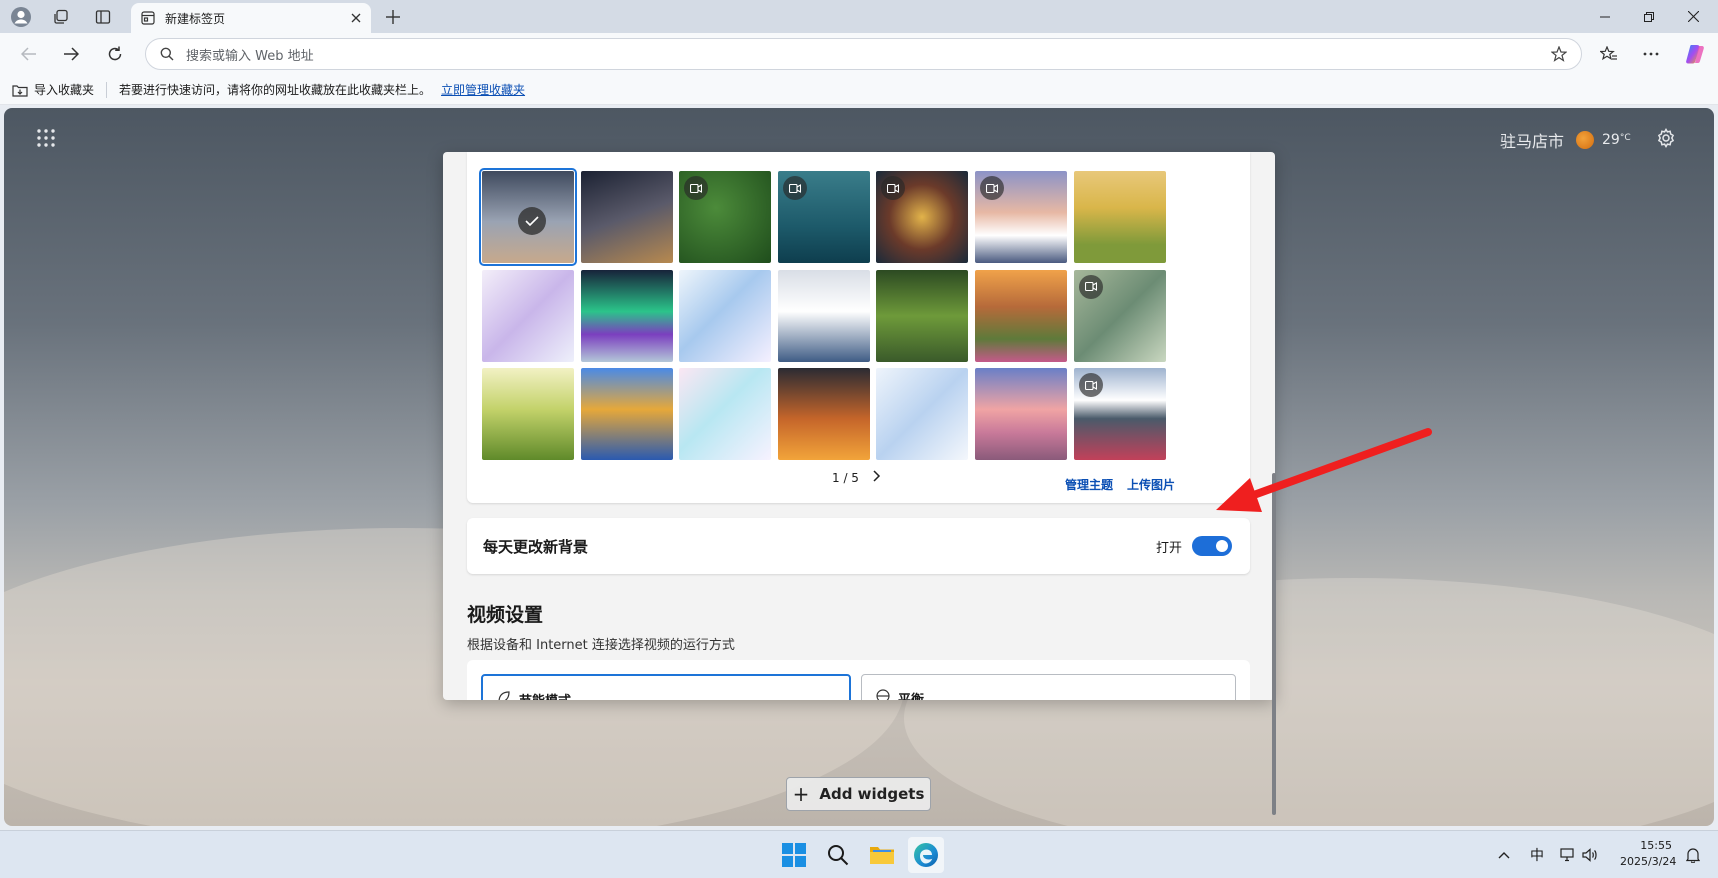 The width and height of the screenshot is (1718, 878). I want to click on toggle-knob, so click(1222, 546).